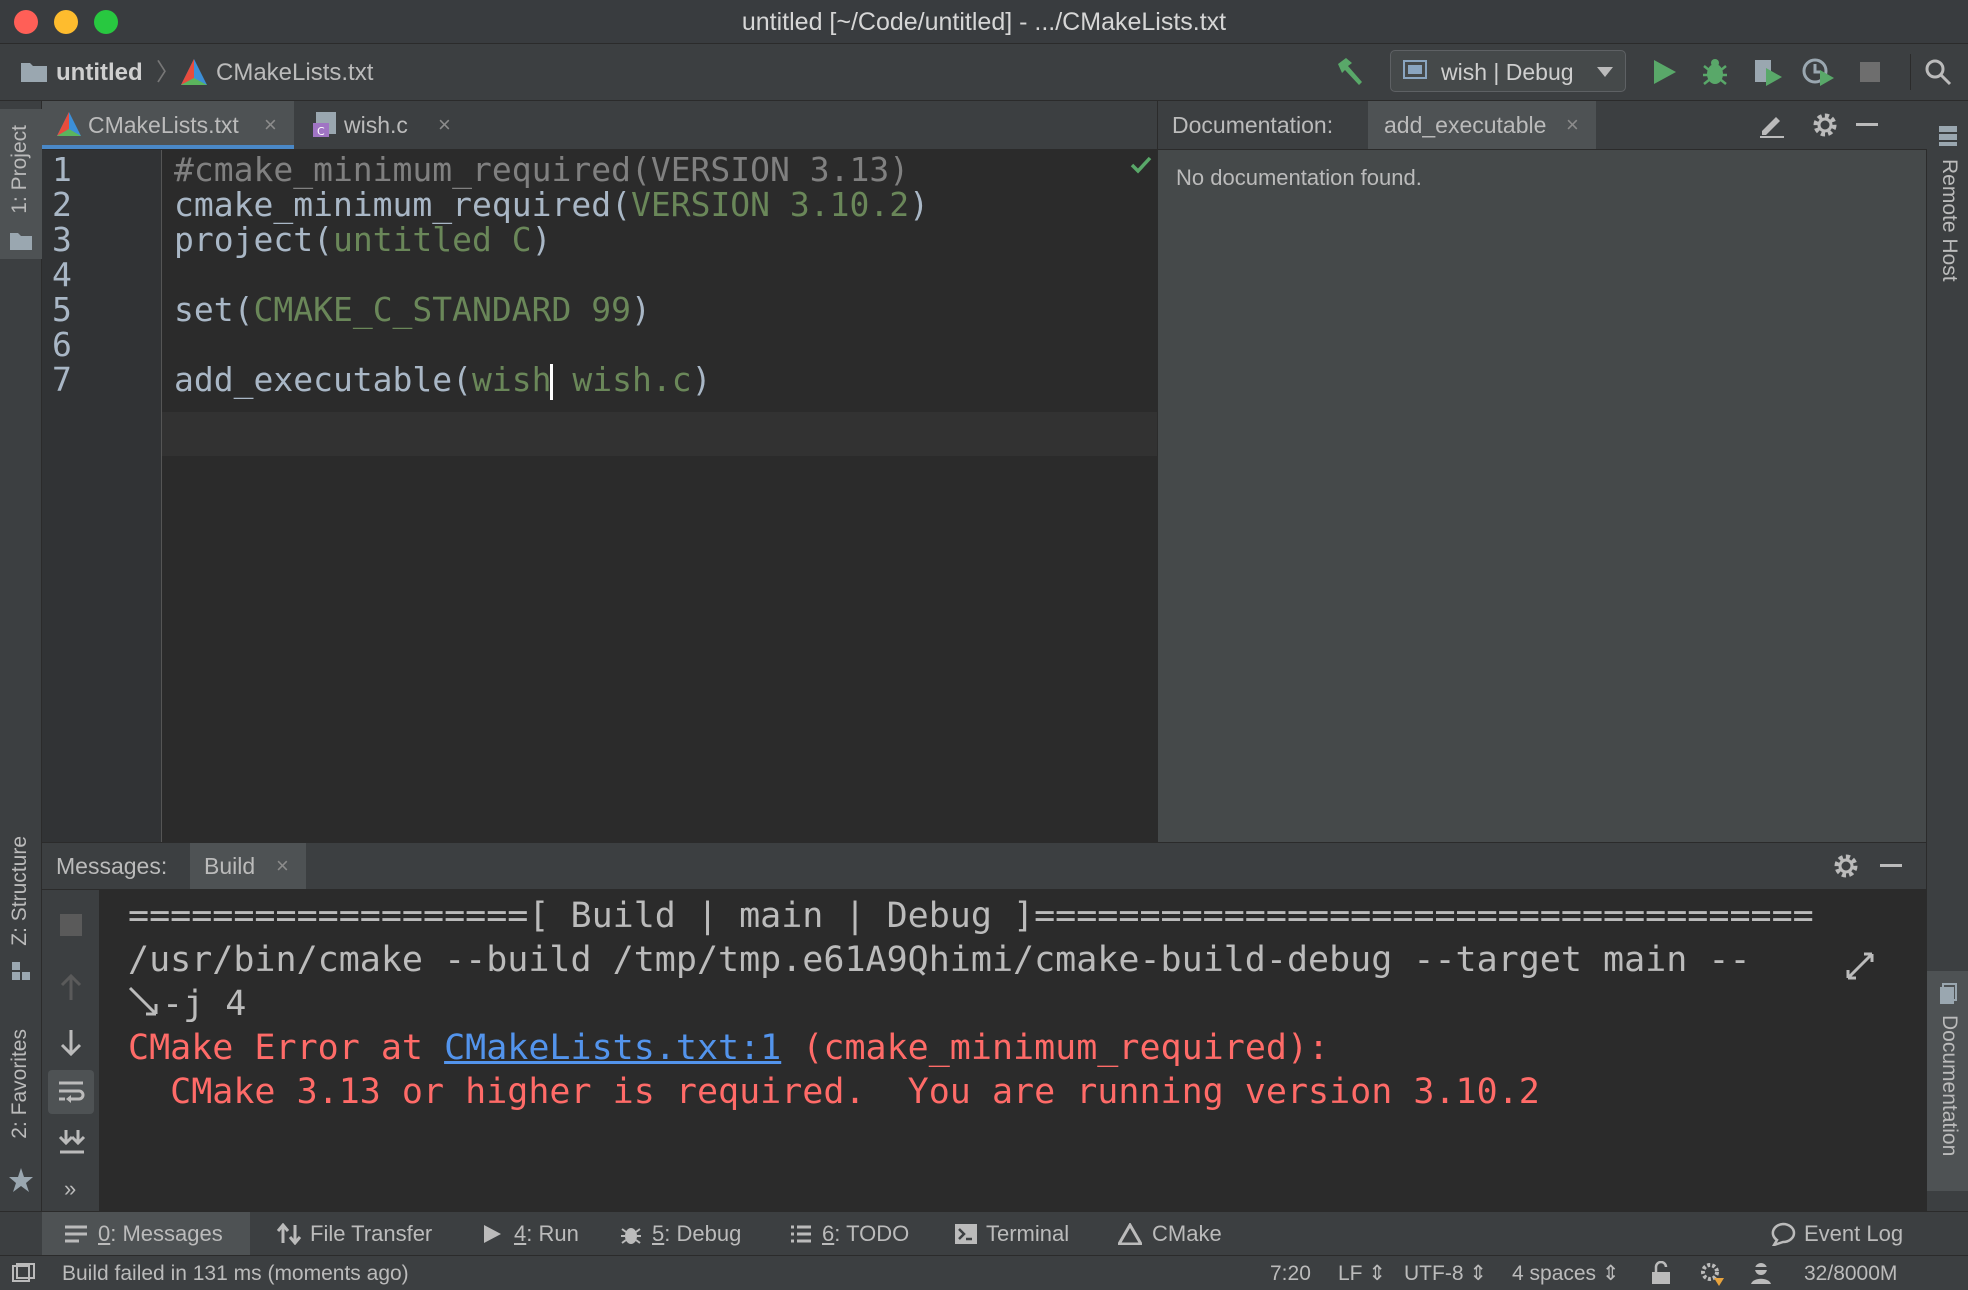  What do you see at coordinates (194, 72) in the screenshot?
I see `cmake-file-icon` at bounding box center [194, 72].